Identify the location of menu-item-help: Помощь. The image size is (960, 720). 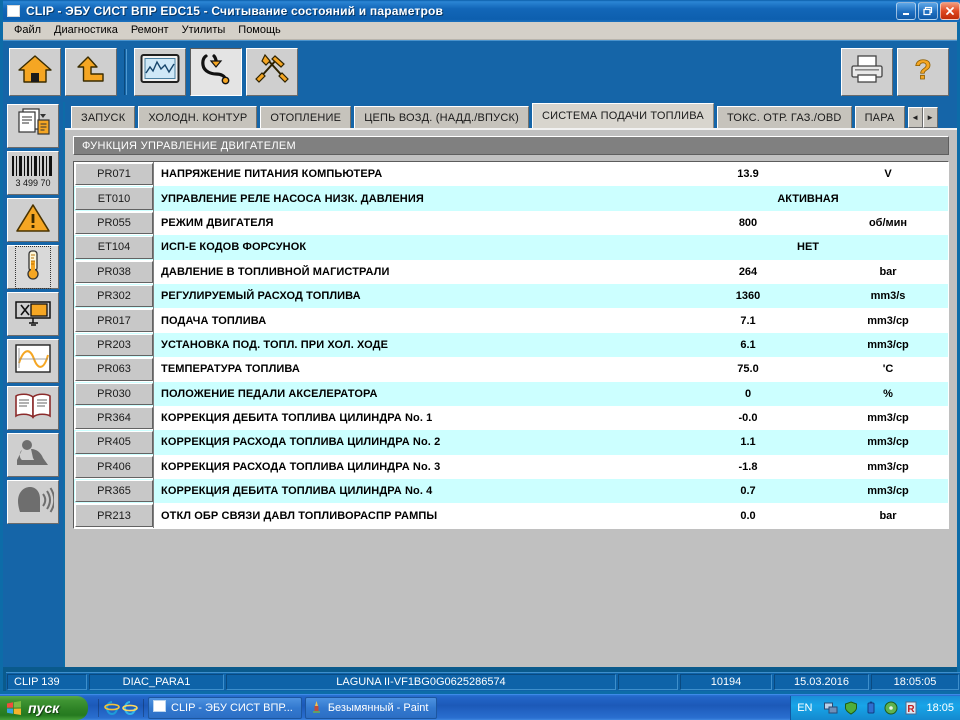
(260, 30).